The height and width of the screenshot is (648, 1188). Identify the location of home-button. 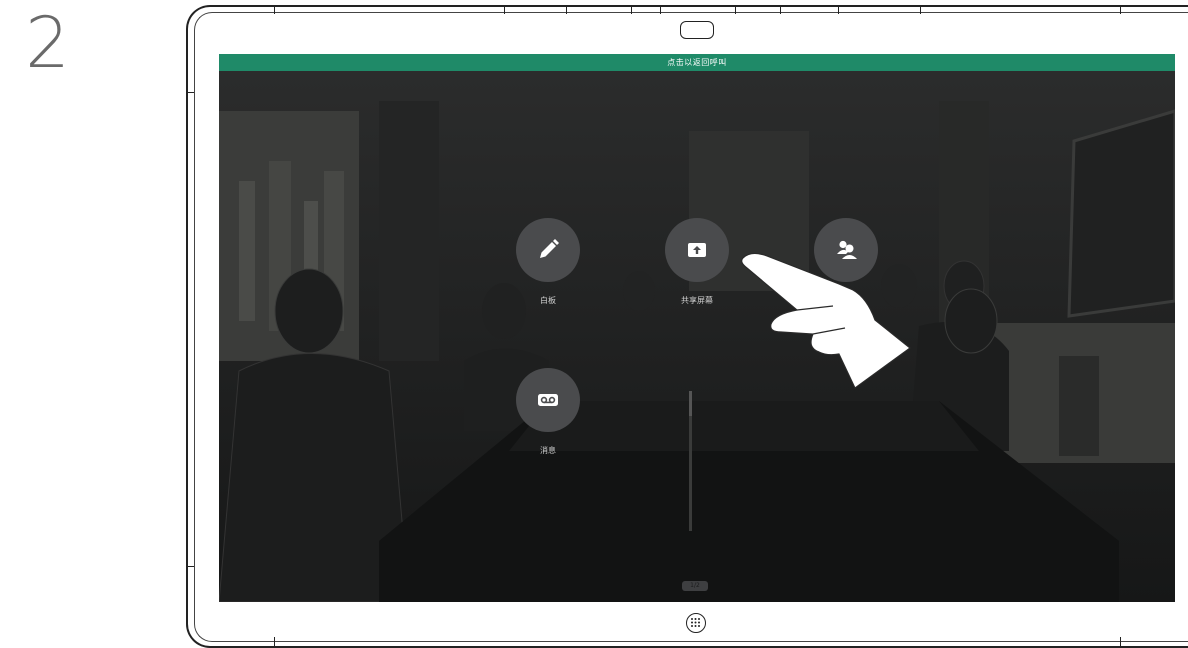
(696, 623).